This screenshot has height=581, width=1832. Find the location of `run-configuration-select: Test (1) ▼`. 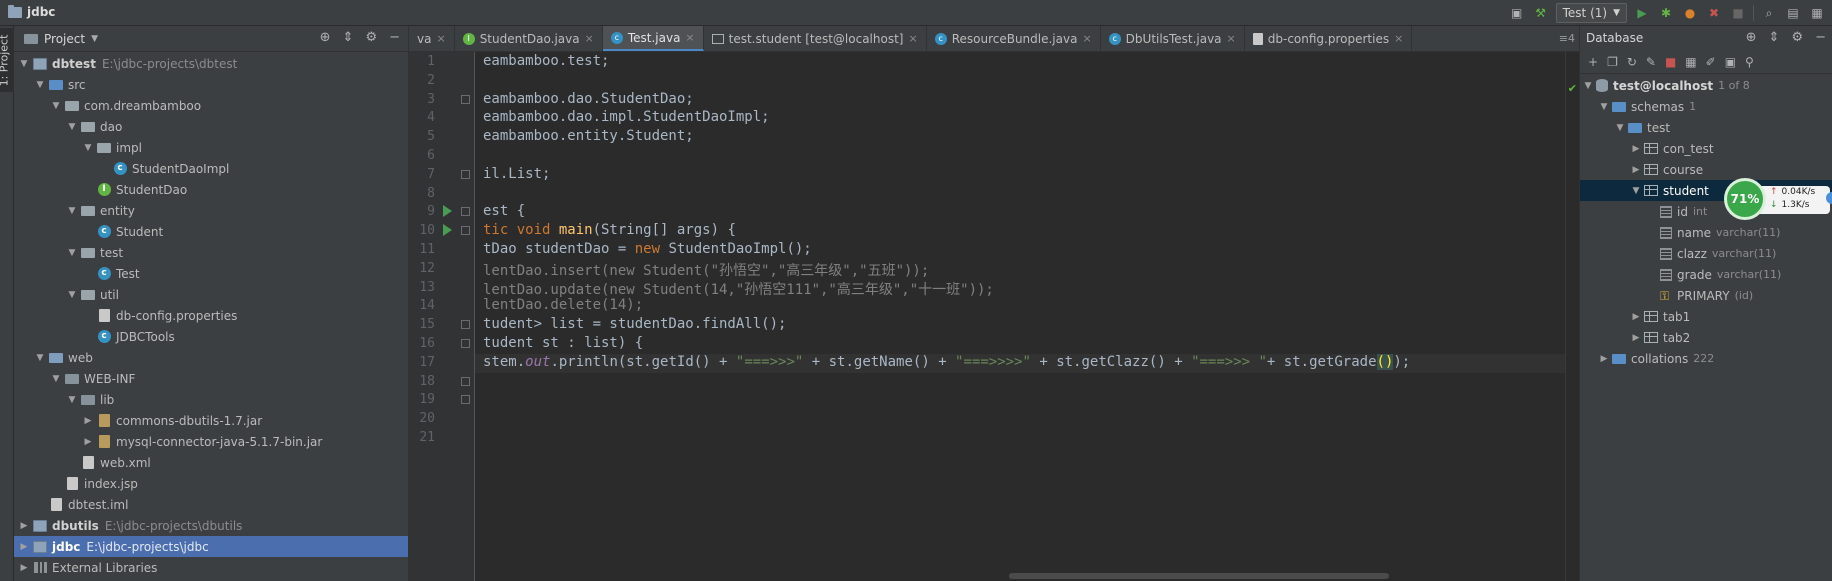

run-configuration-select: Test (1) ▼ is located at coordinates (1591, 13).